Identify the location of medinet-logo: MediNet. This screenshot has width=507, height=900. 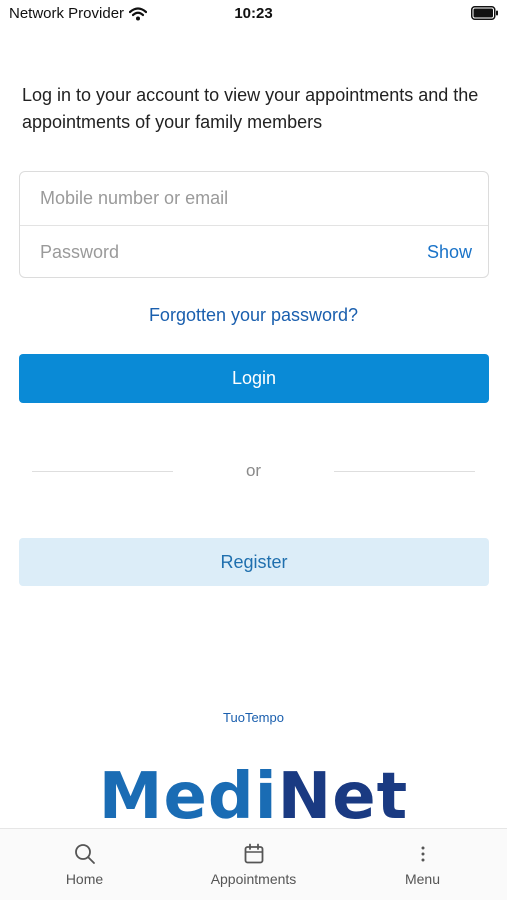
(253, 795).